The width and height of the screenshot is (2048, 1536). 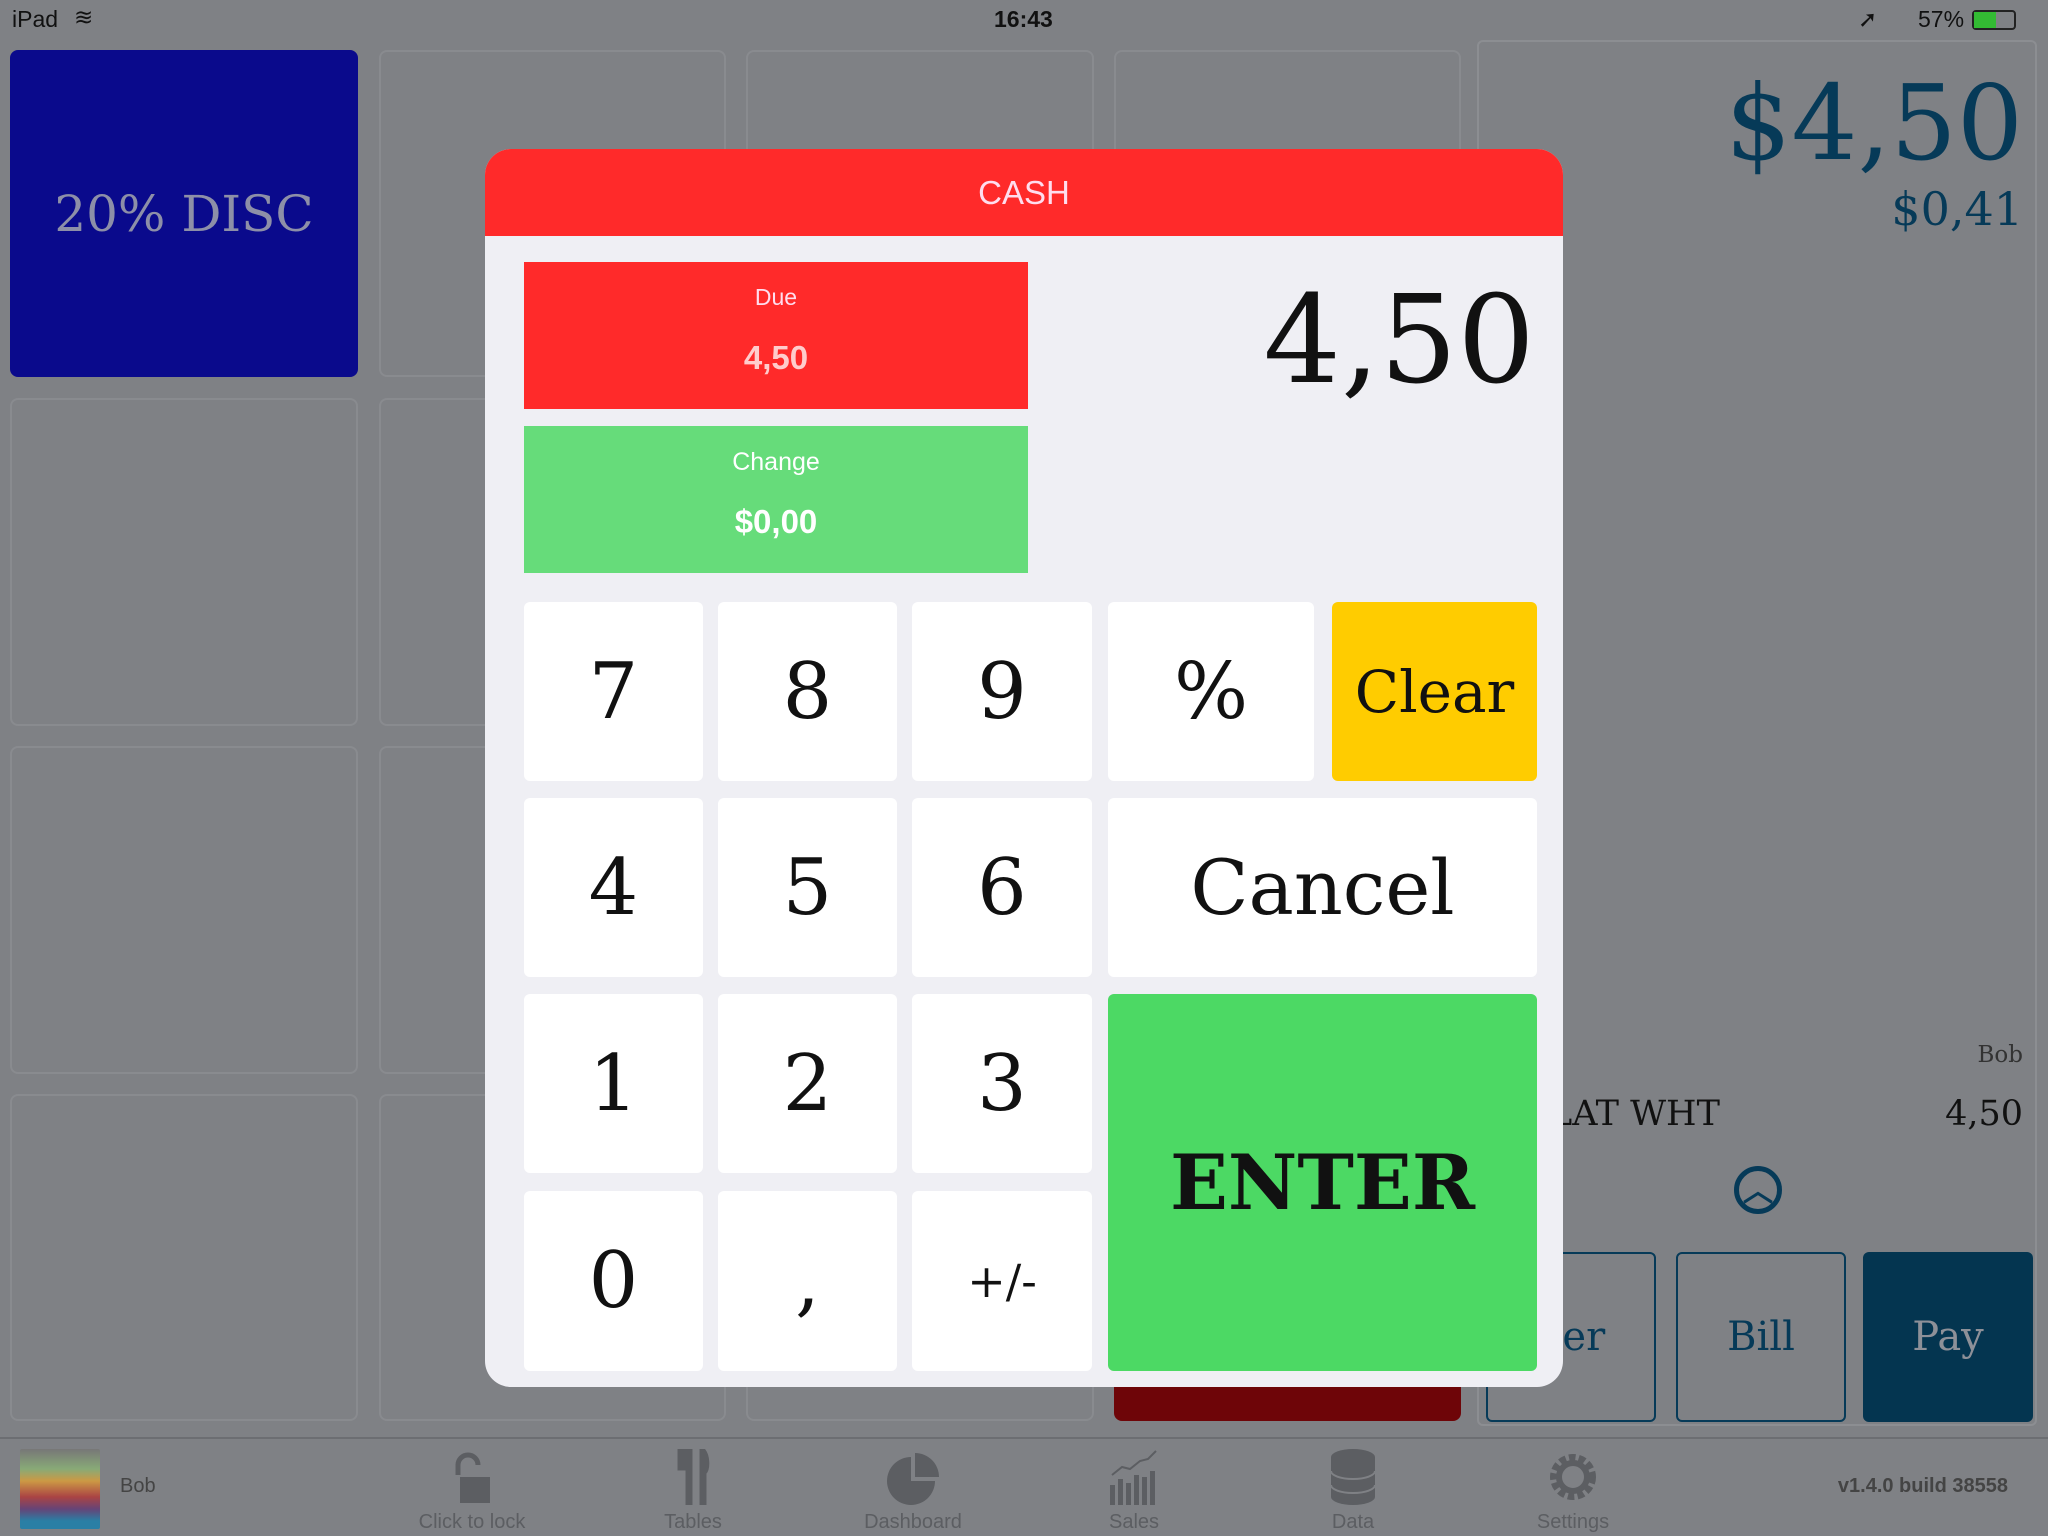 What do you see at coordinates (1134, 1522) in the screenshot?
I see `nav-label: Sales` at bounding box center [1134, 1522].